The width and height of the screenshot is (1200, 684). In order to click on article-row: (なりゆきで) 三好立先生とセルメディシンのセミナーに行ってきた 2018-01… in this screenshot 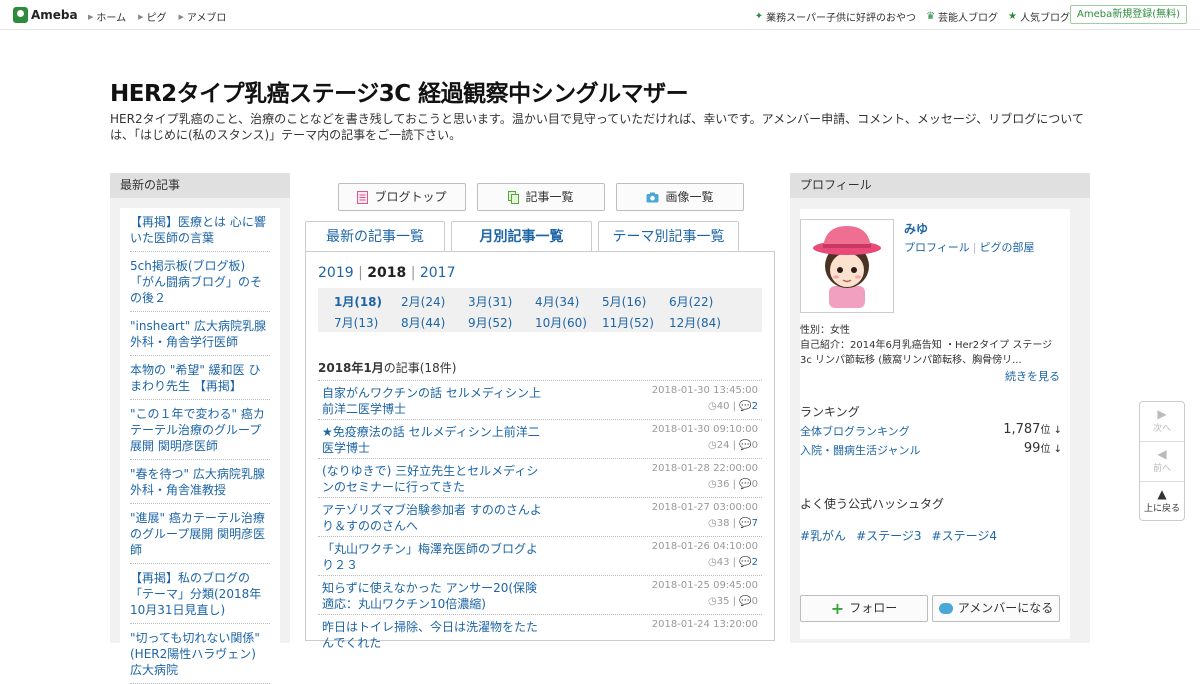, I will do `click(540, 477)`.